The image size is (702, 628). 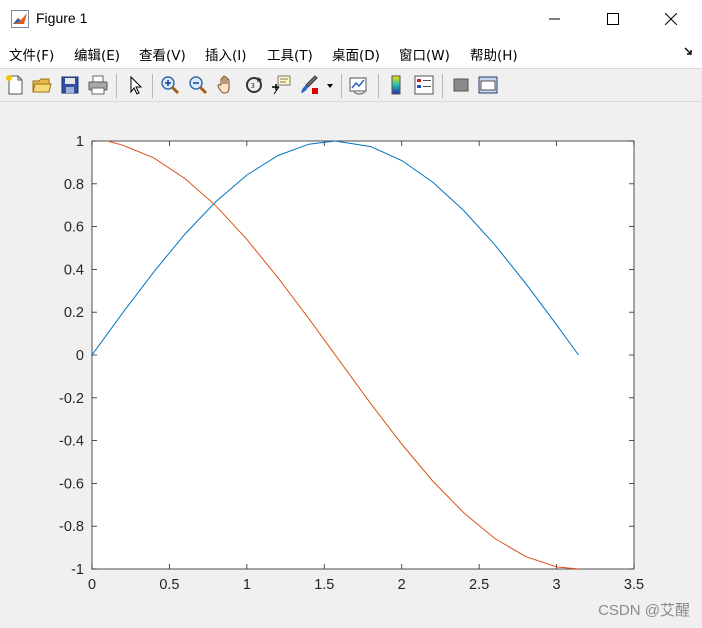 I want to click on open-file-icon, so click(x=42, y=85).